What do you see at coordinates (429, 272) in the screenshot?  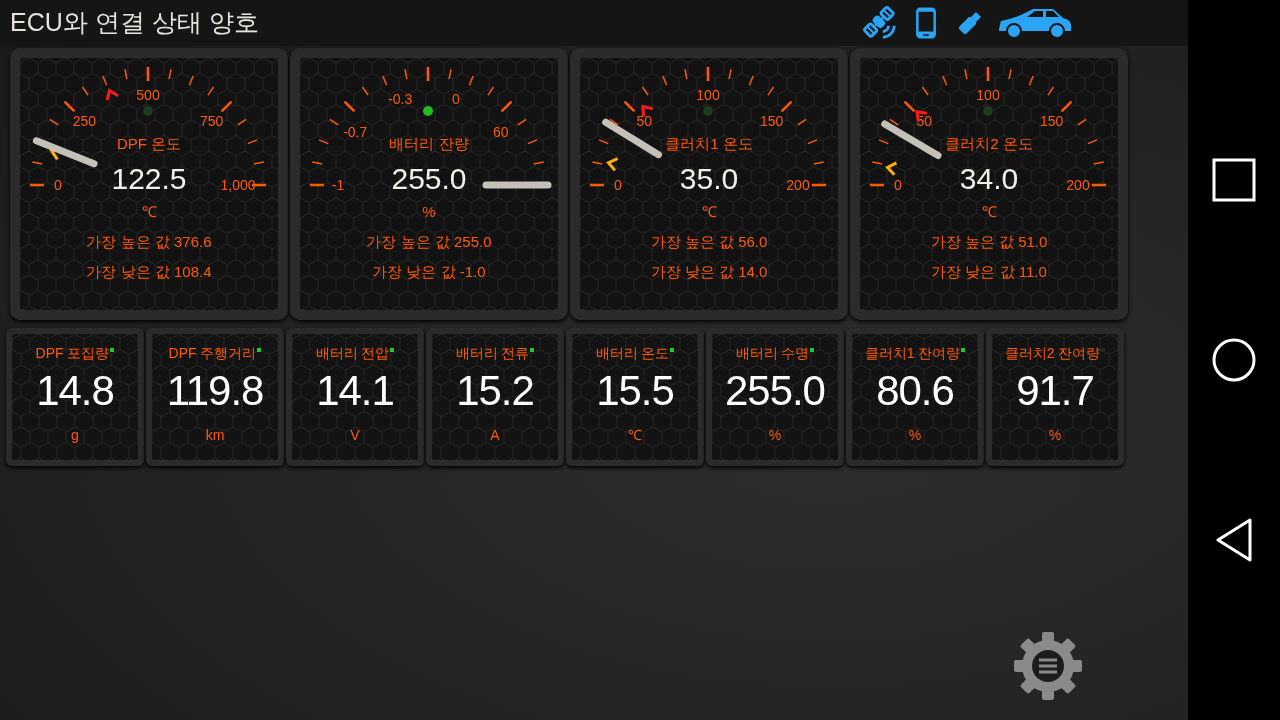 I see `min-value-text: 가장 낮은 값 -1.0` at bounding box center [429, 272].